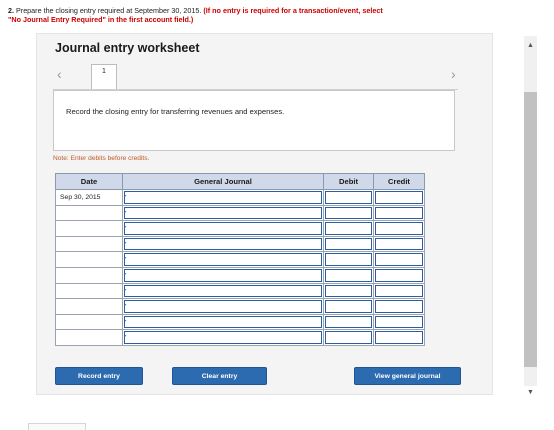 This screenshot has height=430, width=554. Describe the element at coordinates (407, 376) in the screenshot. I see `view-general-journal-button: View general journal` at that location.